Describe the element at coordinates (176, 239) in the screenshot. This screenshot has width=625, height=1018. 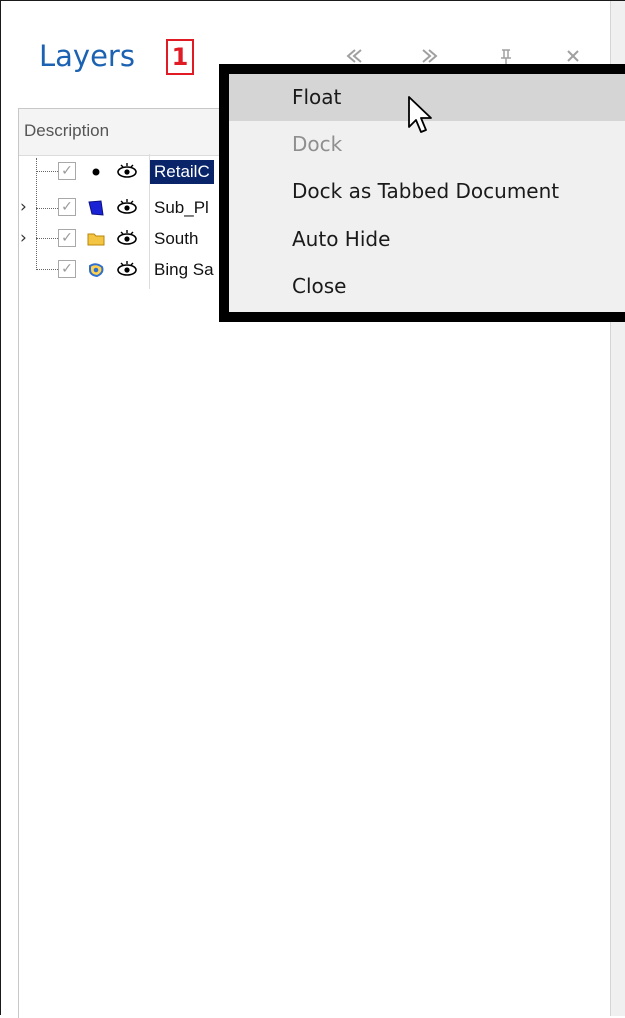
I see `layer-label: South` at that location.